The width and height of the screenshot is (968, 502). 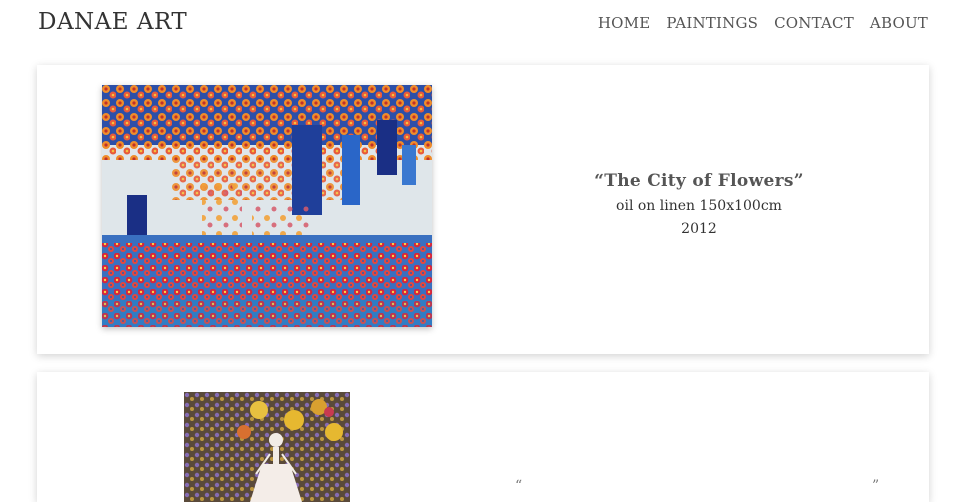 What do you see at coordinates (699, 181) in the screenshot?
I see `painting-title: “The City of Flowers”` at bounding box center [699, 181].